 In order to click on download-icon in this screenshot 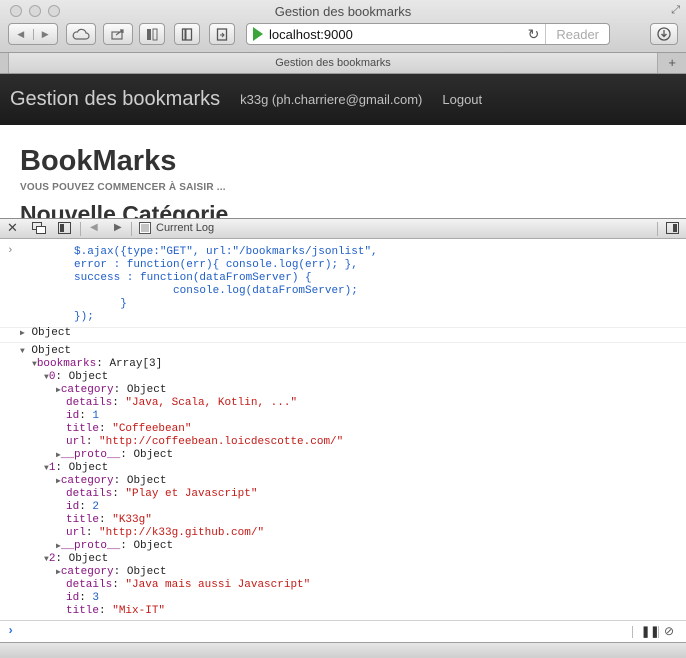, I will do `click(664, 34)`.